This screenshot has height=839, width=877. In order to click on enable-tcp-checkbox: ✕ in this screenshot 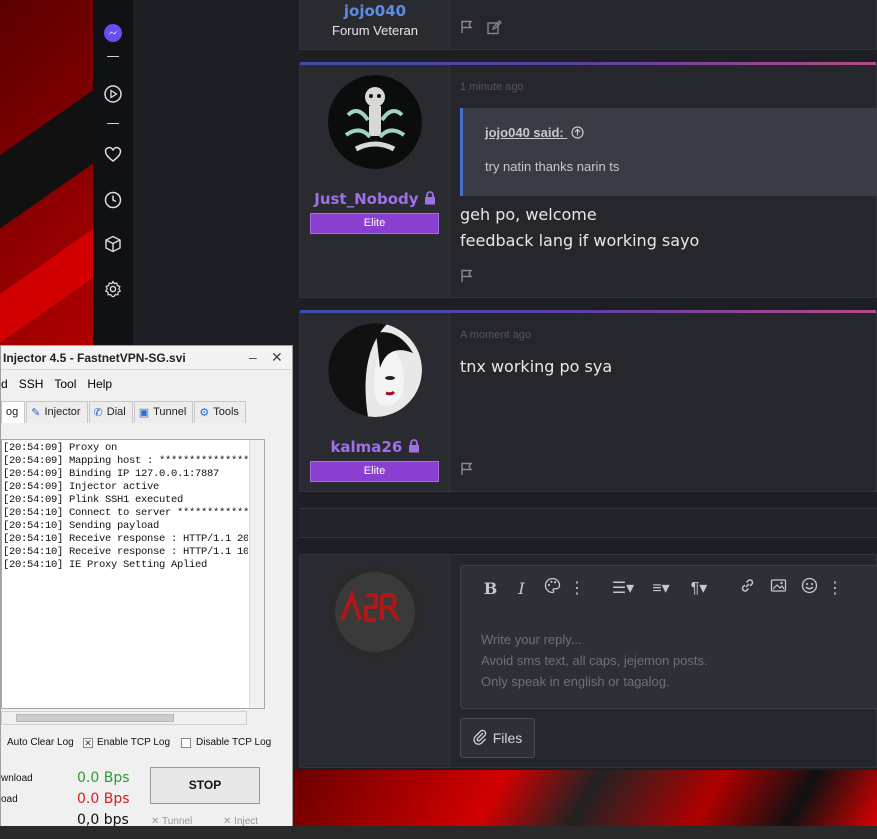, I will do `click(88, 743)`.